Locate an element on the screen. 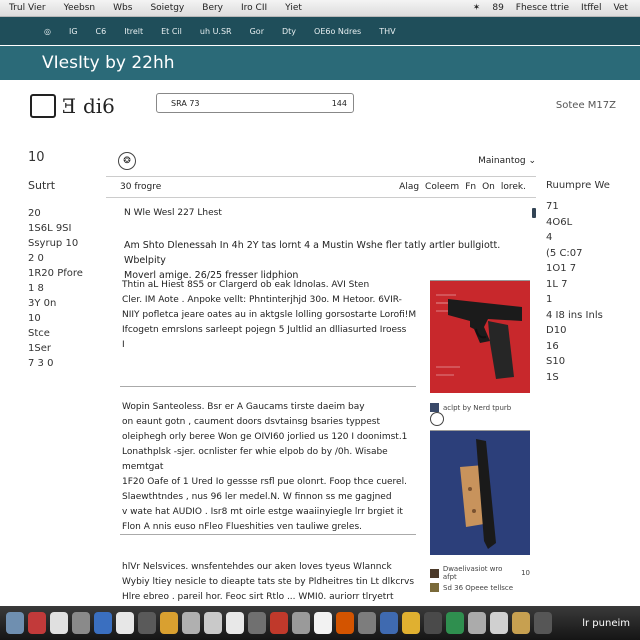 This screenshot has height=640, width=640. subhead-text: N Wle Wesl 227 Lhest is located at coordinates (173, 213).